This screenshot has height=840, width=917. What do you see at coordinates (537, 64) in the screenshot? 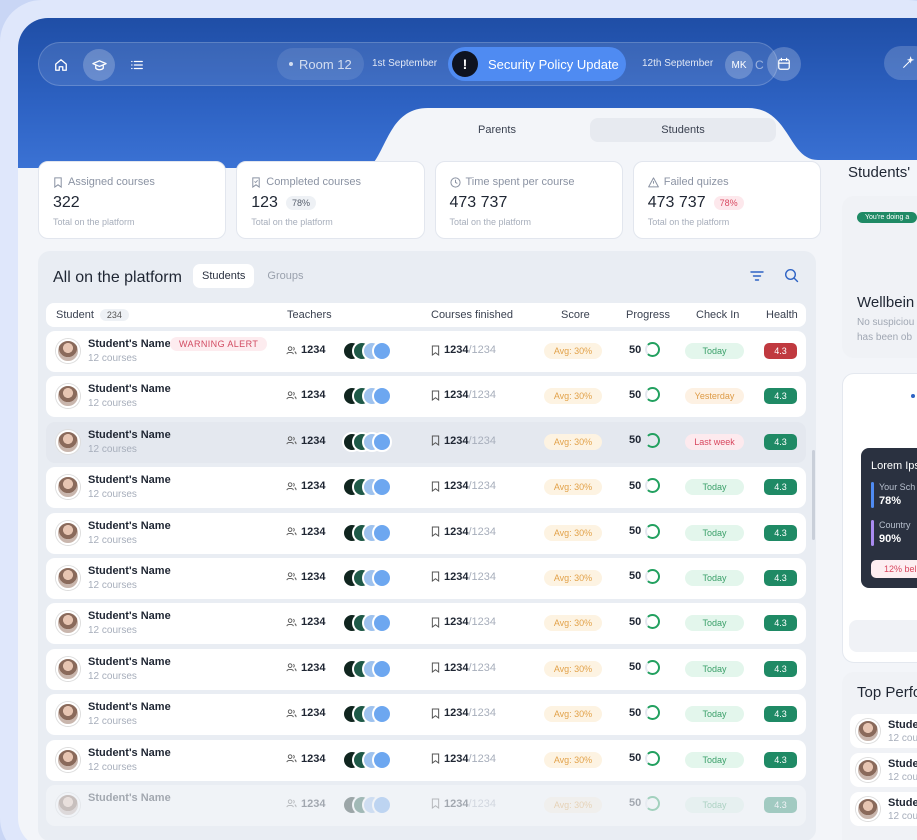
I see `security-update-button: ! Security Policy Update` at bounding box center [537, 64].